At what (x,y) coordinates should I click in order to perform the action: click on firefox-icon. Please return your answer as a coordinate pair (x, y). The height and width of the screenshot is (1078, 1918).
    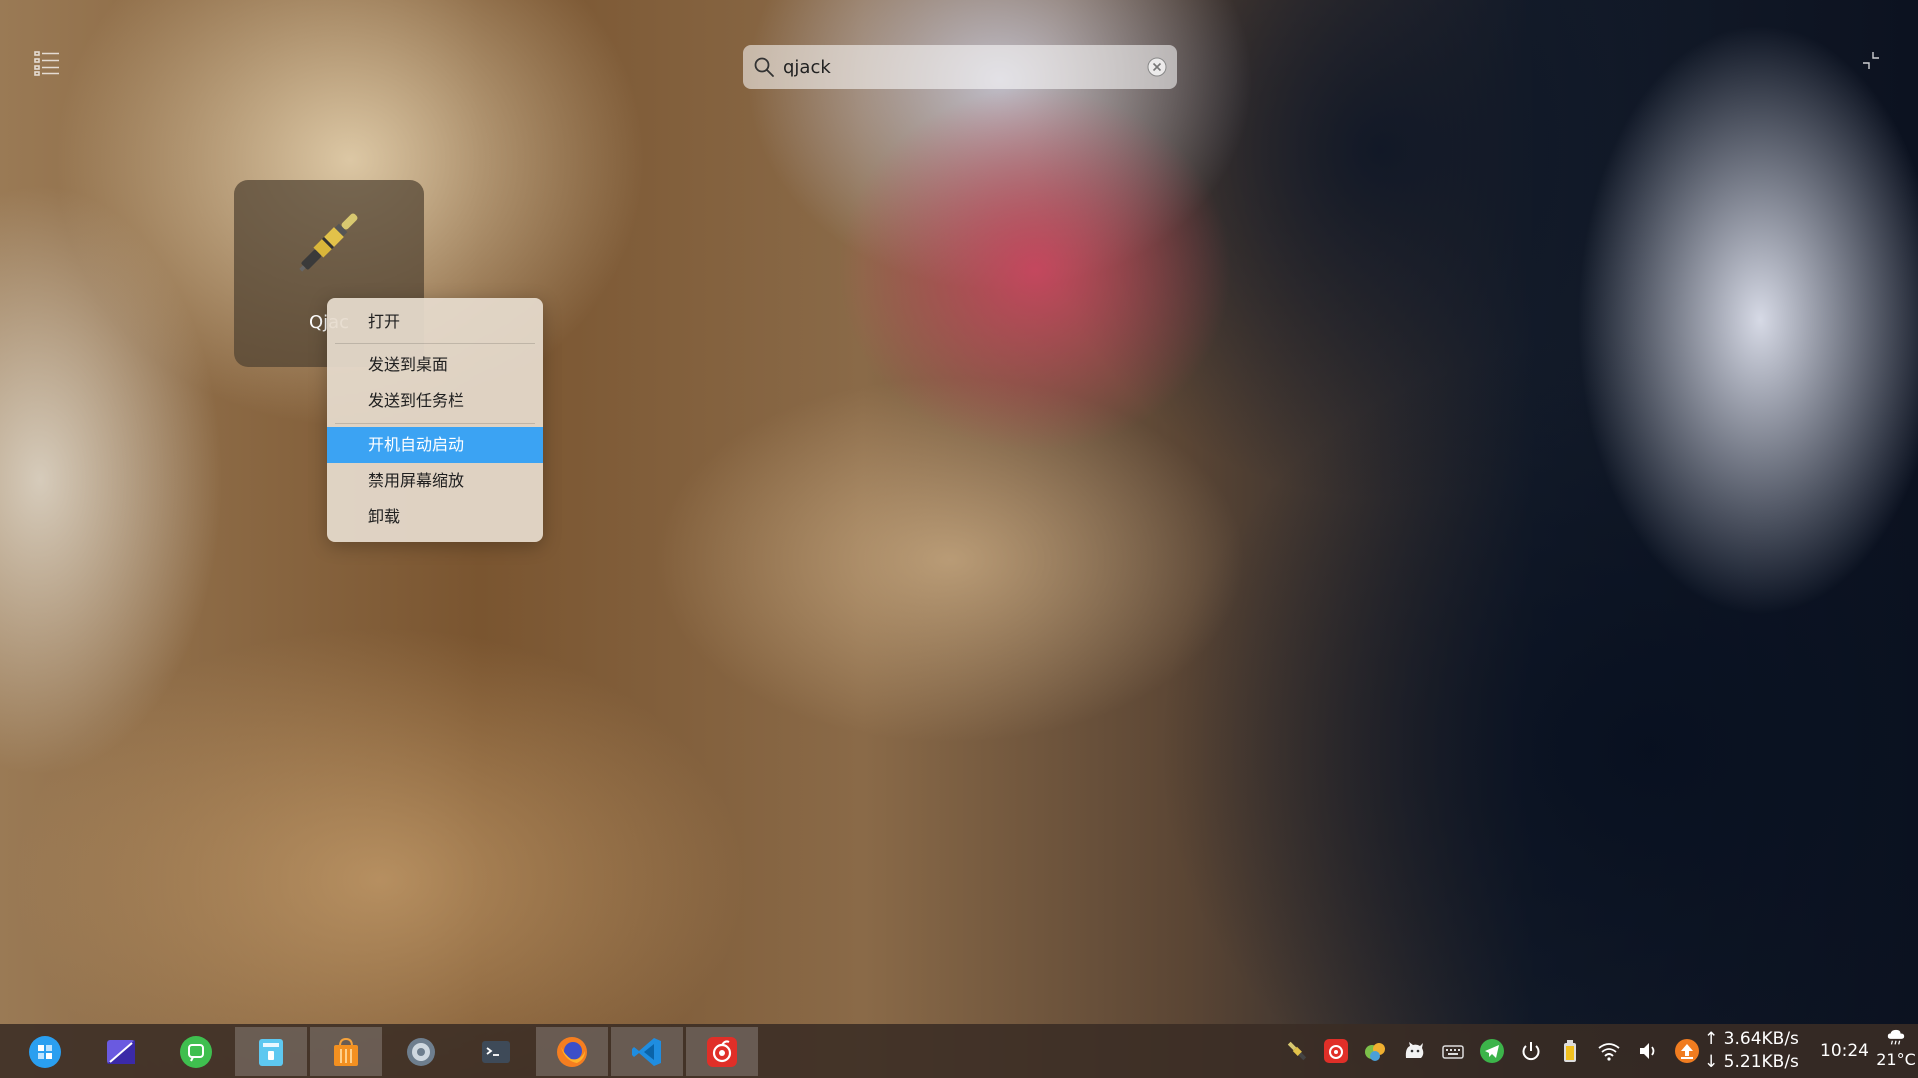
    Looking at the image, I should click on (572, 1051).